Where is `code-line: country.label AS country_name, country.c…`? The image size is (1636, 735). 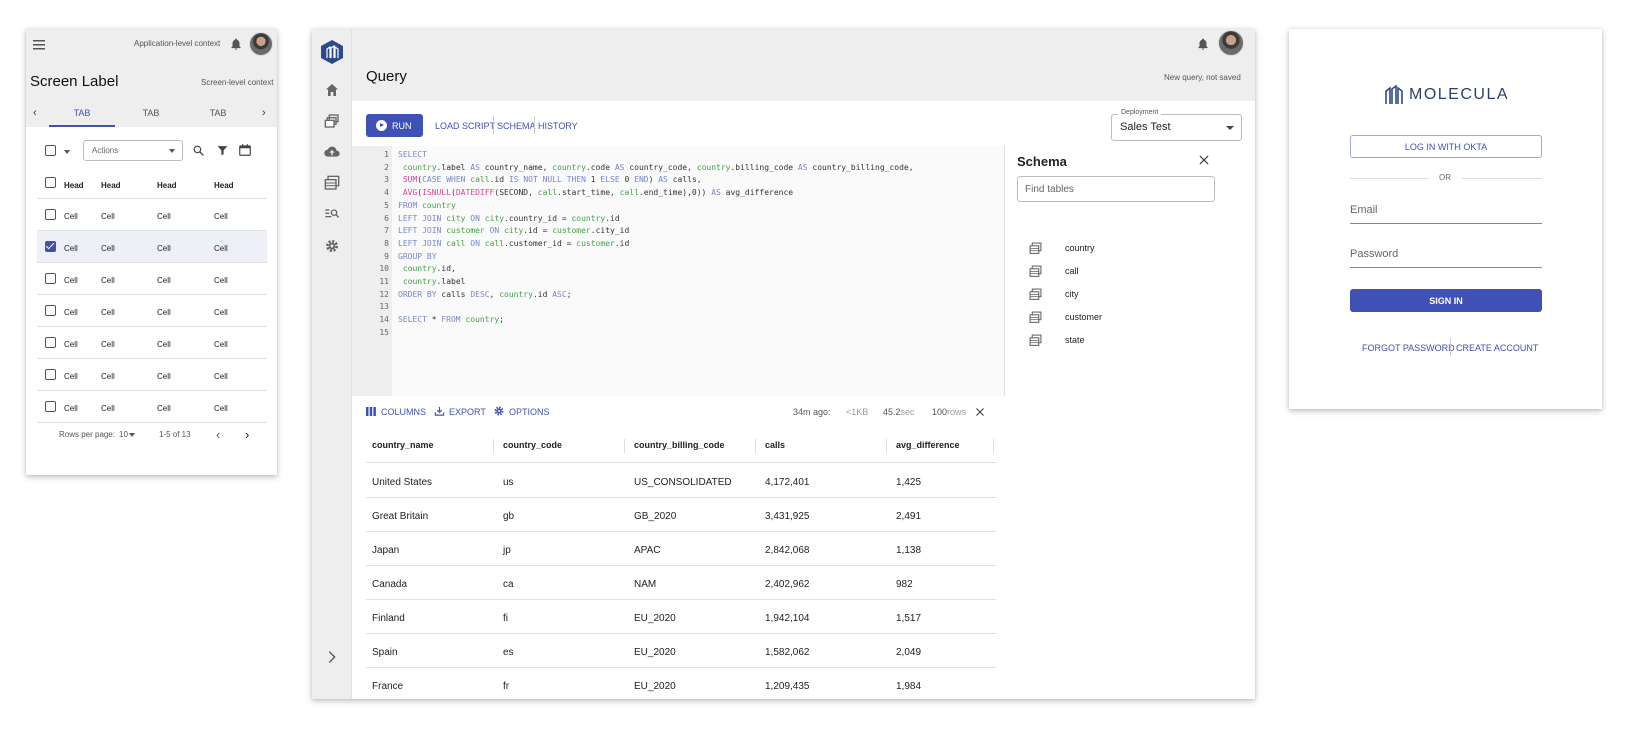
code-line: country.label AS country_name, country.c… is located at coordinates (656, 167).